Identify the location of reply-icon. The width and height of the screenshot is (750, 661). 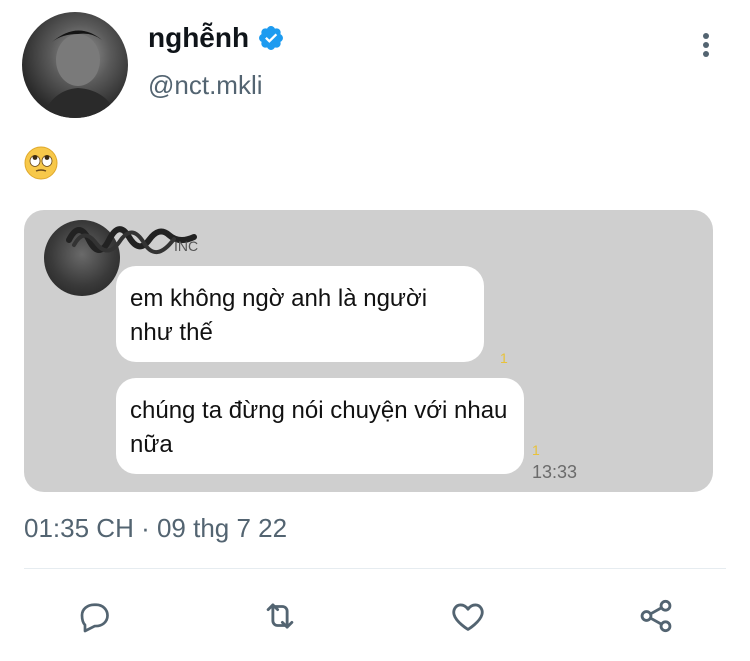
(94, 618).